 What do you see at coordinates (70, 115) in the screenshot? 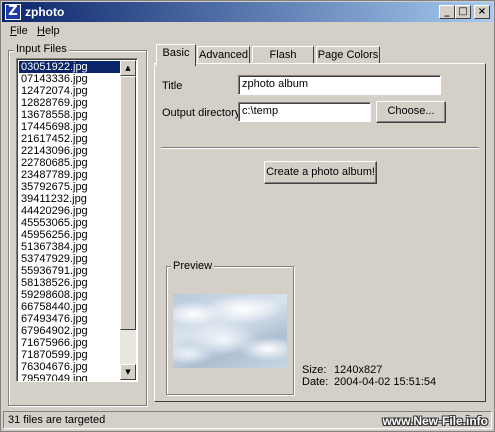
I see `list-item: 13678558.jpg` at bounding box center [70, 115].